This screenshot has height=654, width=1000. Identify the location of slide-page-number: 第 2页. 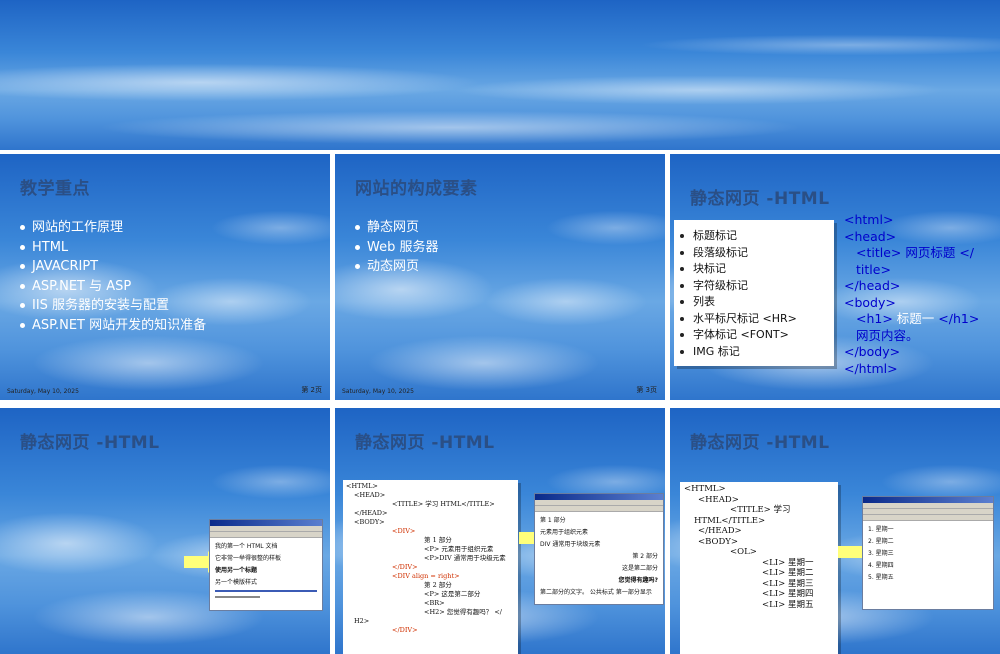
(311, 390).